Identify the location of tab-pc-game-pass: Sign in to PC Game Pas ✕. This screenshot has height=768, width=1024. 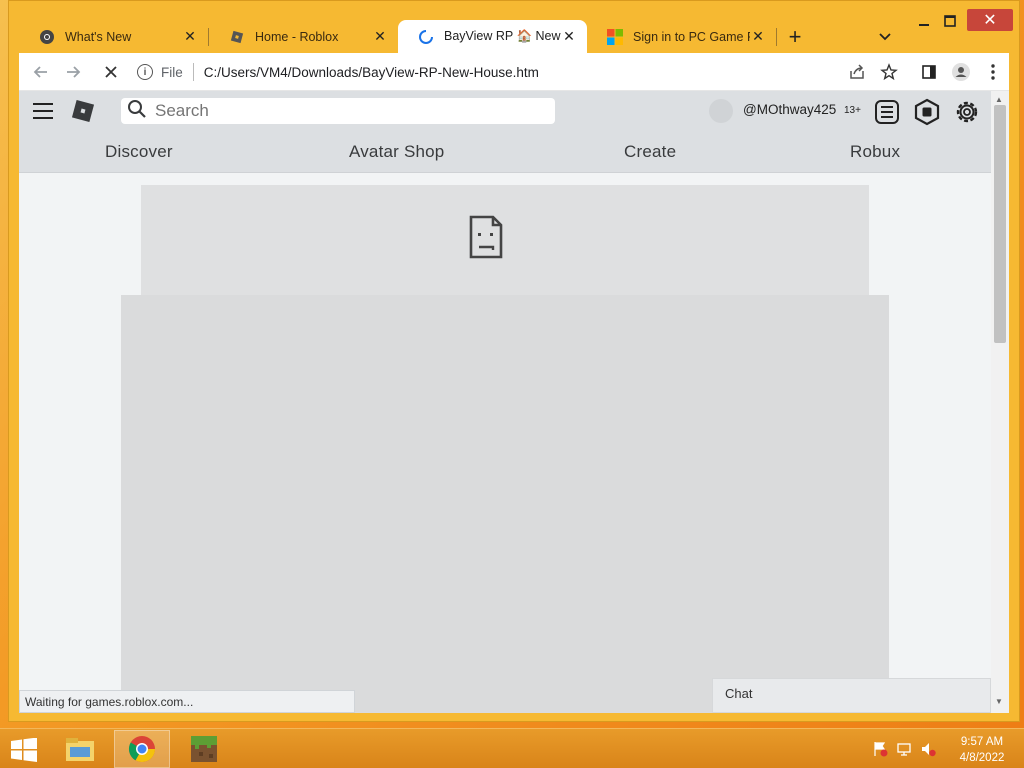
(681, 36).